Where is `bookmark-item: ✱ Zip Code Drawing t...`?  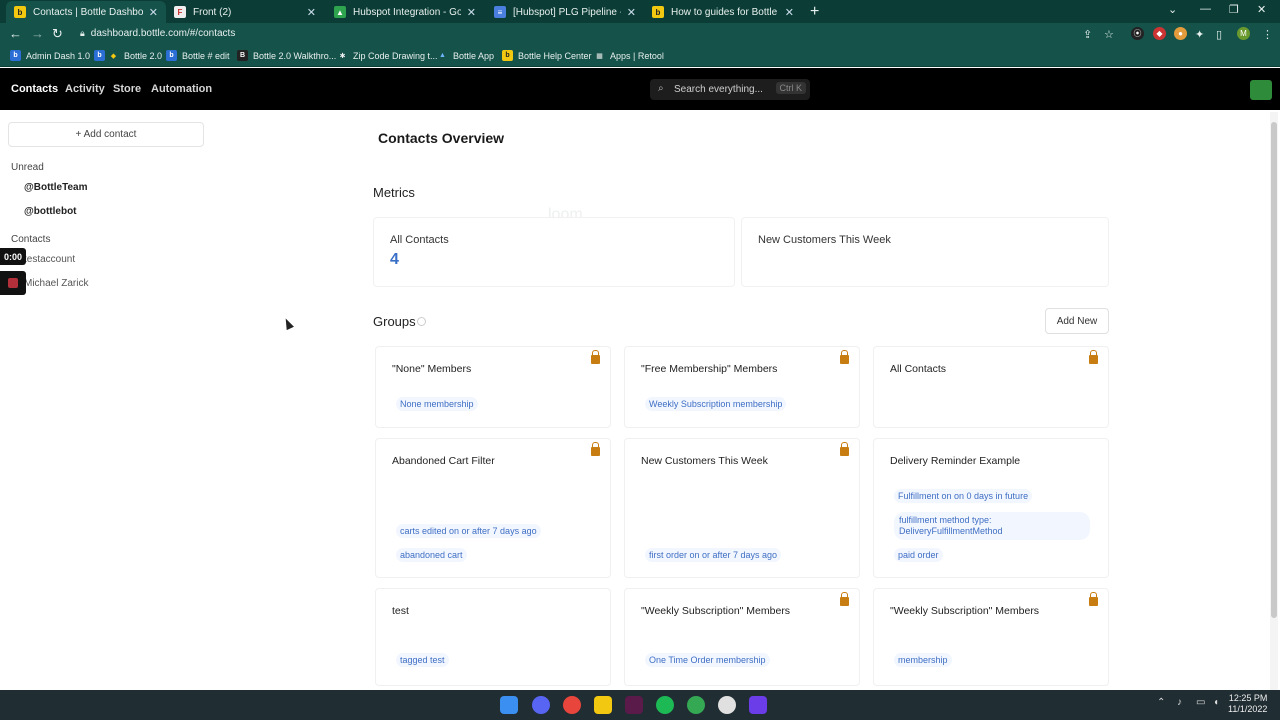 bookmark-item: ✱ Zip Code Drawing t... is located at coordinates (387, 55).